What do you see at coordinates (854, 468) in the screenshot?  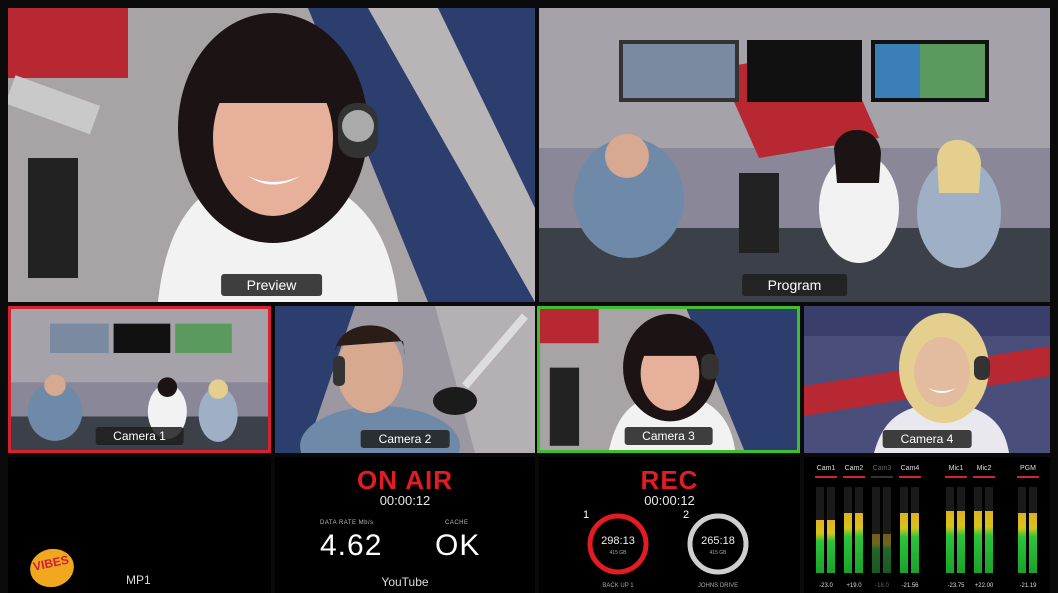 I see `meter-name: Cam2` at bounding box center [854, 468].